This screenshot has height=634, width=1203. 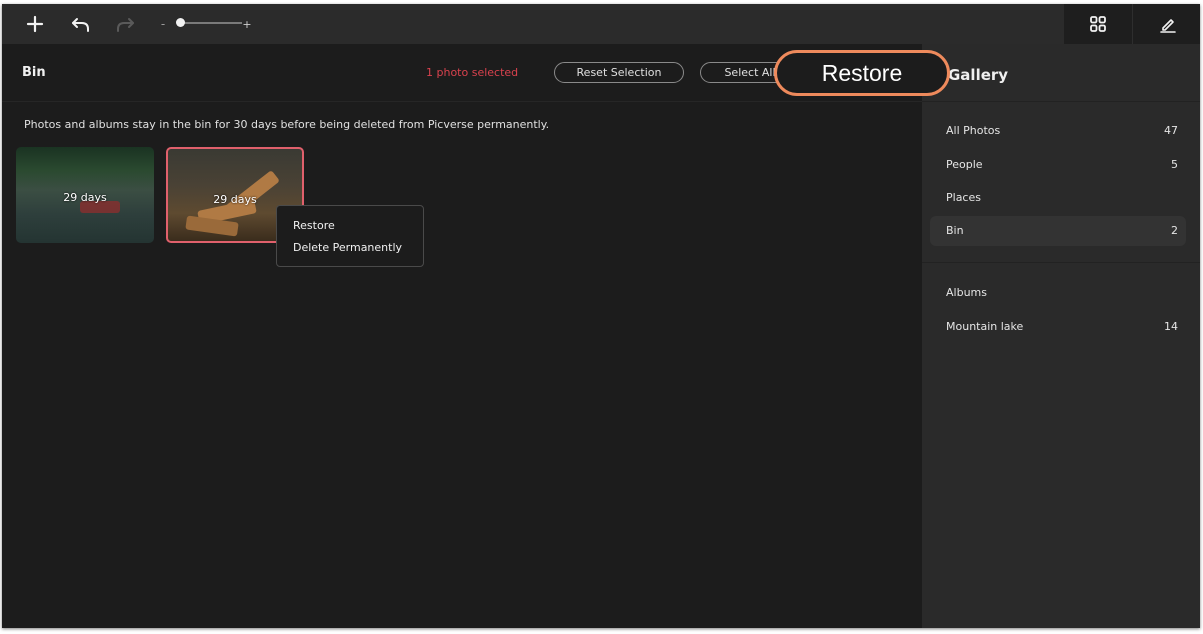 What do you see at coordinates (314, 225) in the screenshot?
I see `context-menu-restore: Restore` at bounding box center [314, 225].